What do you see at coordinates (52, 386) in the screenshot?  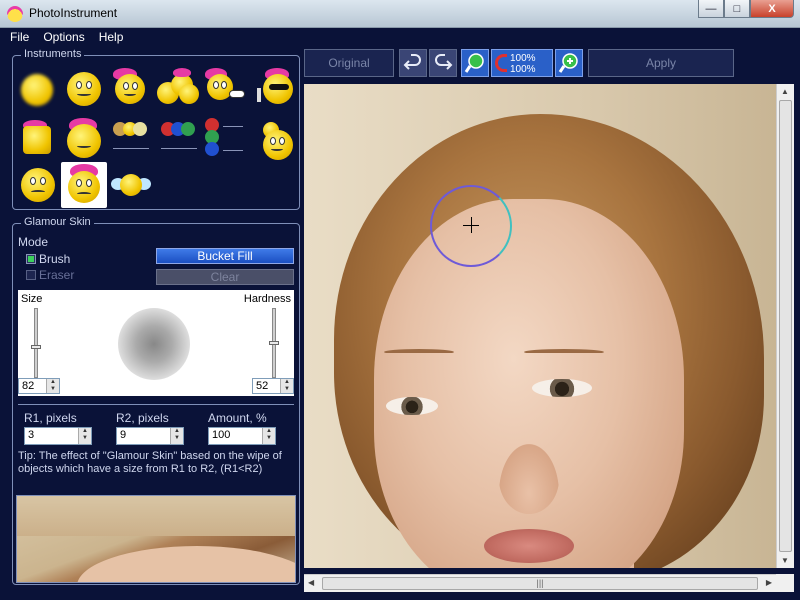 I see `size-spinner-arrows: ▲ ▼` at bounding box center [52, 386].